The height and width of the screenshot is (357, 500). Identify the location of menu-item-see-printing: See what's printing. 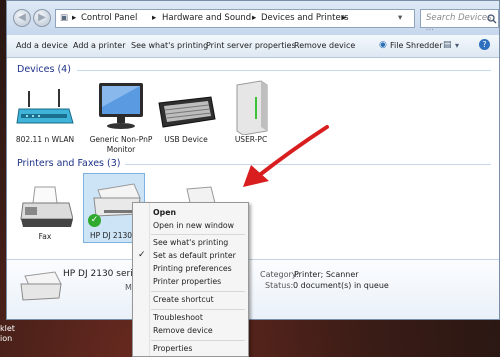
(190, 242).